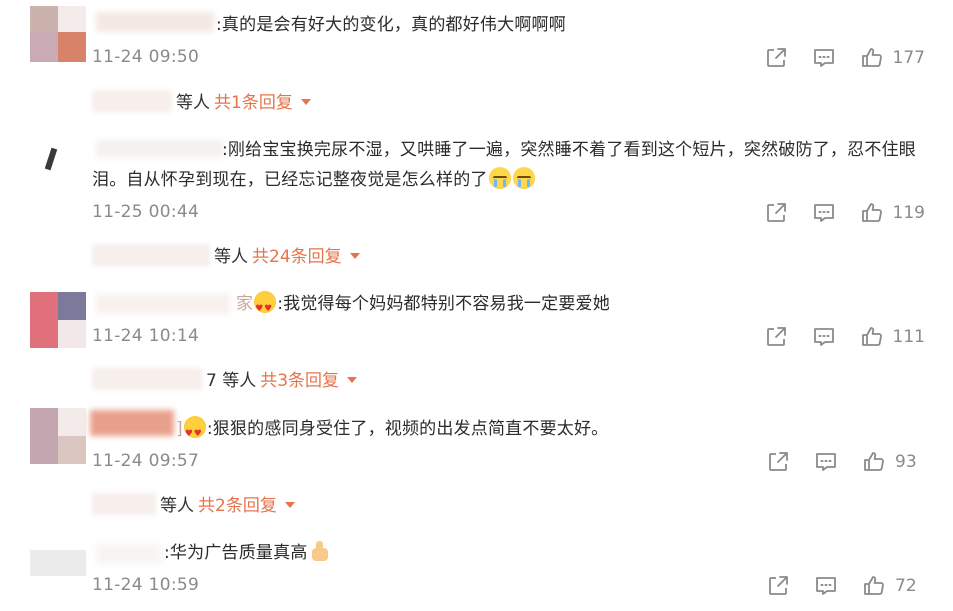  What do you see at coordinates (244, 304) in the screenshot?
I see `username-tail: 家` at bounding box center [244, 304].